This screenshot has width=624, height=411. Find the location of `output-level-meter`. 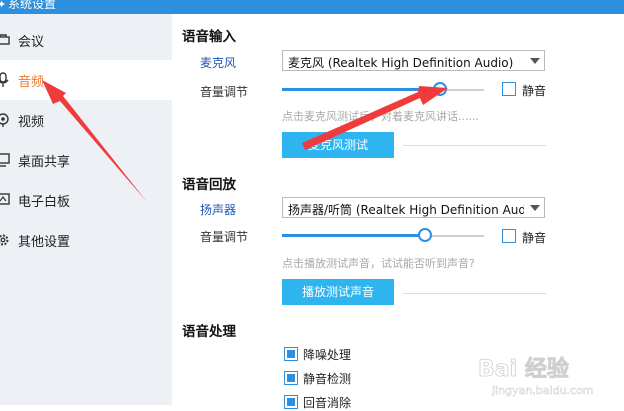

output-level-meter is located at coordinates (474, 293).